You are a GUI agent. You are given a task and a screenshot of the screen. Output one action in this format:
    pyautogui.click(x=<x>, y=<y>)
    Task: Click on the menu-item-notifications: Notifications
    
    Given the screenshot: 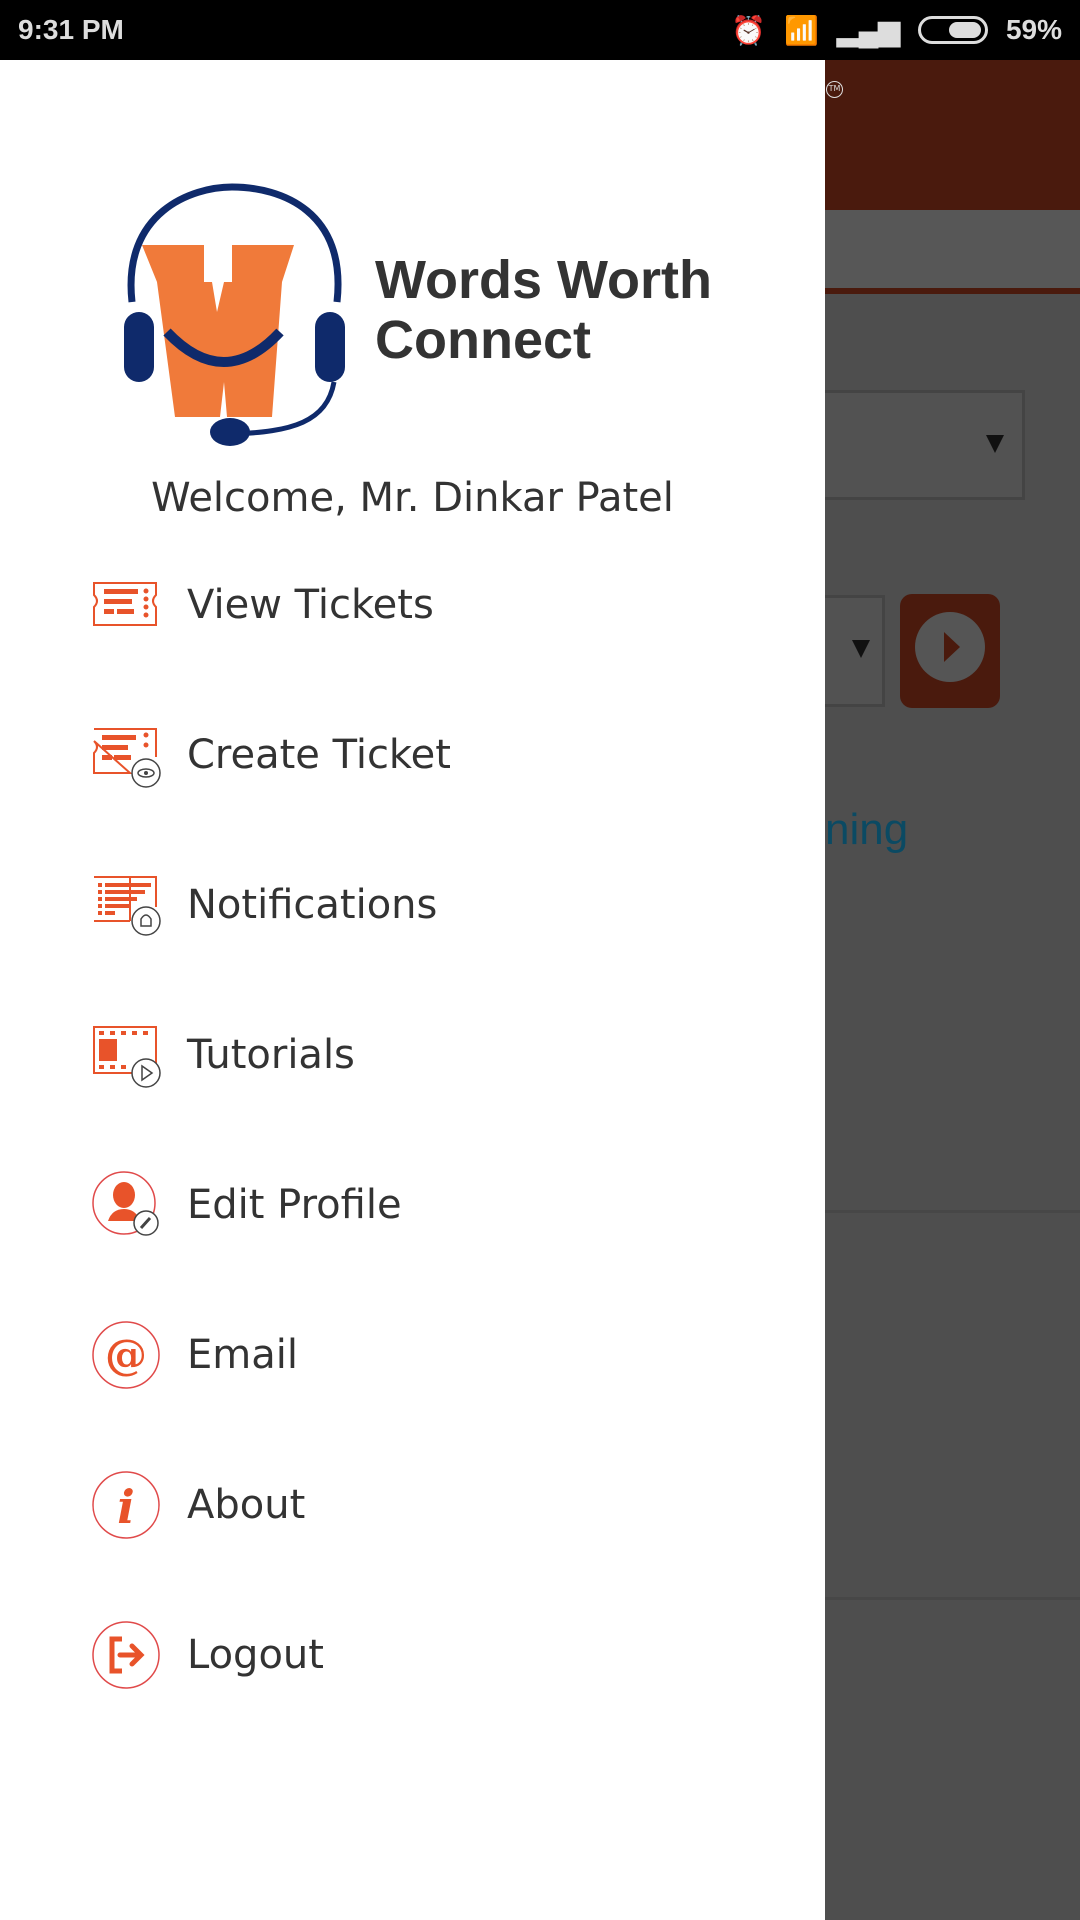 What is the action you would take?
    pyautogui.click(x=412, y=905)
    